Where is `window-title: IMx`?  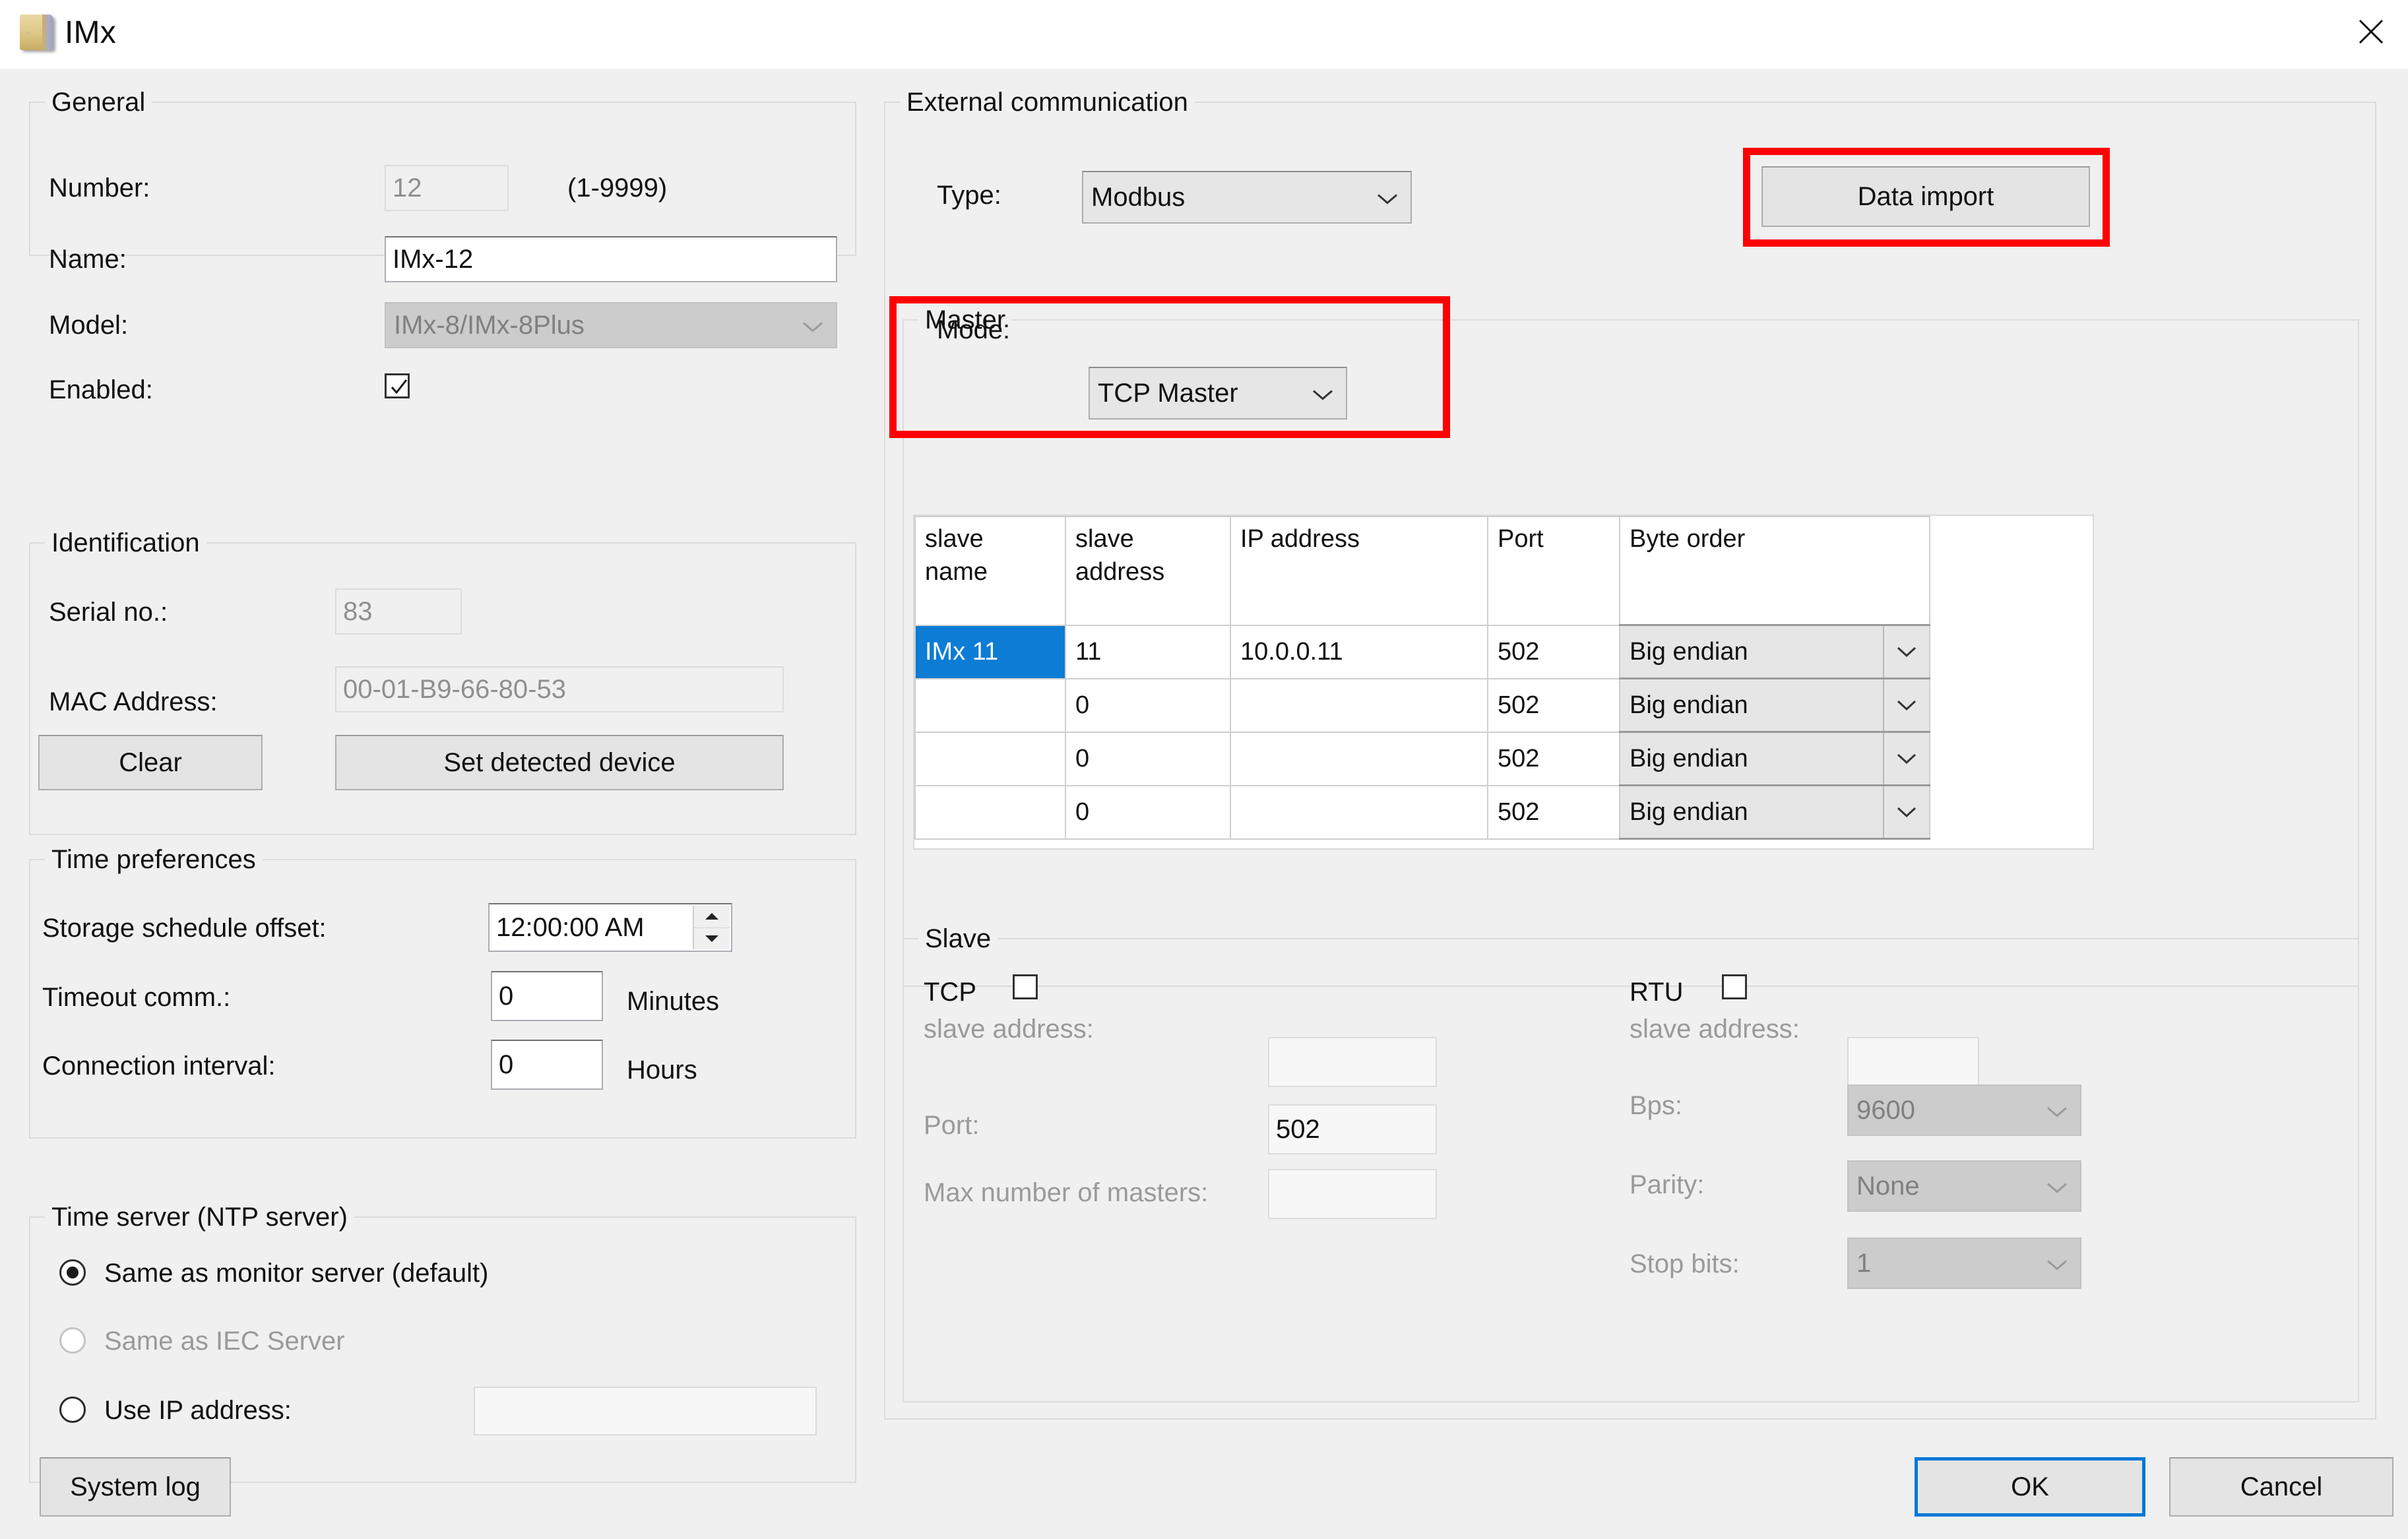 window-title: IMx is located at coordinates (90, 32).